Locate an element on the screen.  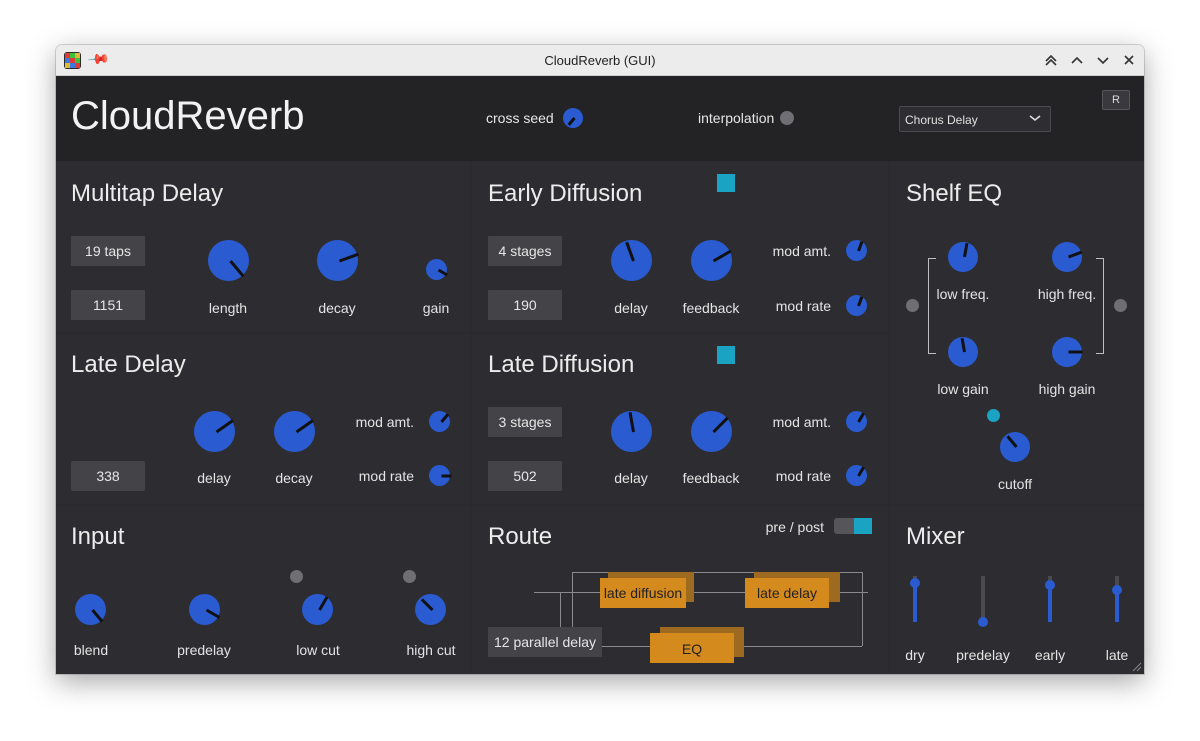
low-cut-label: low cut is located at coordinates (318, 650).